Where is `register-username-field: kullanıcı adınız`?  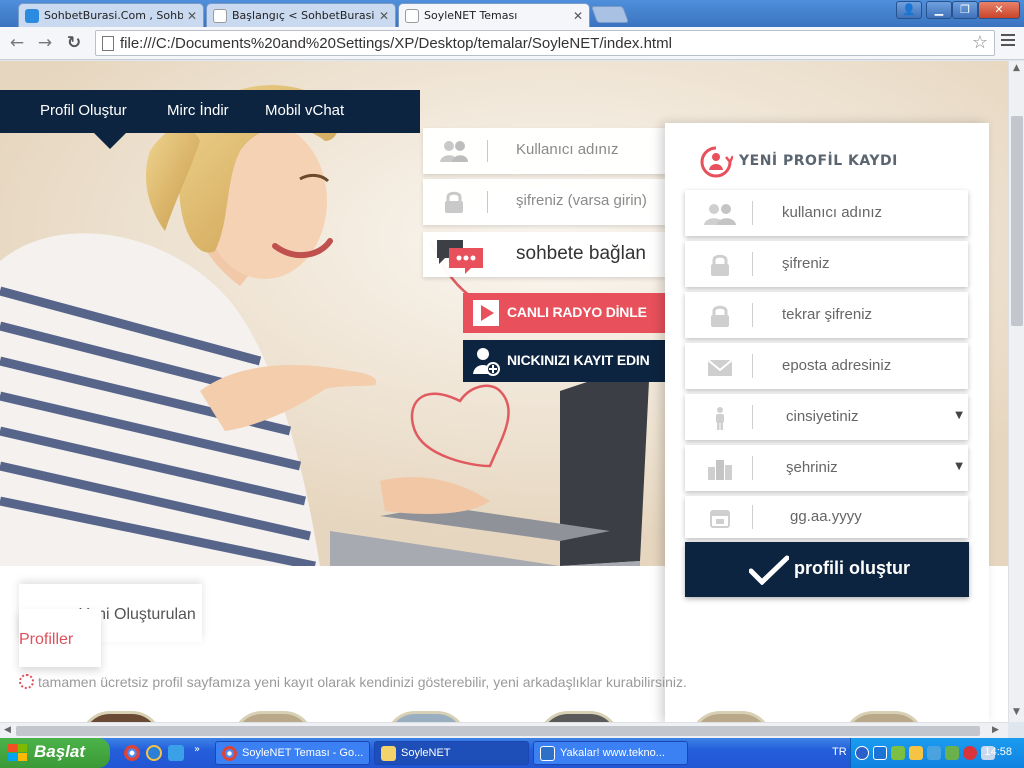
register-username-field: kullanıcı adınız is located at coordinates (826, 213).